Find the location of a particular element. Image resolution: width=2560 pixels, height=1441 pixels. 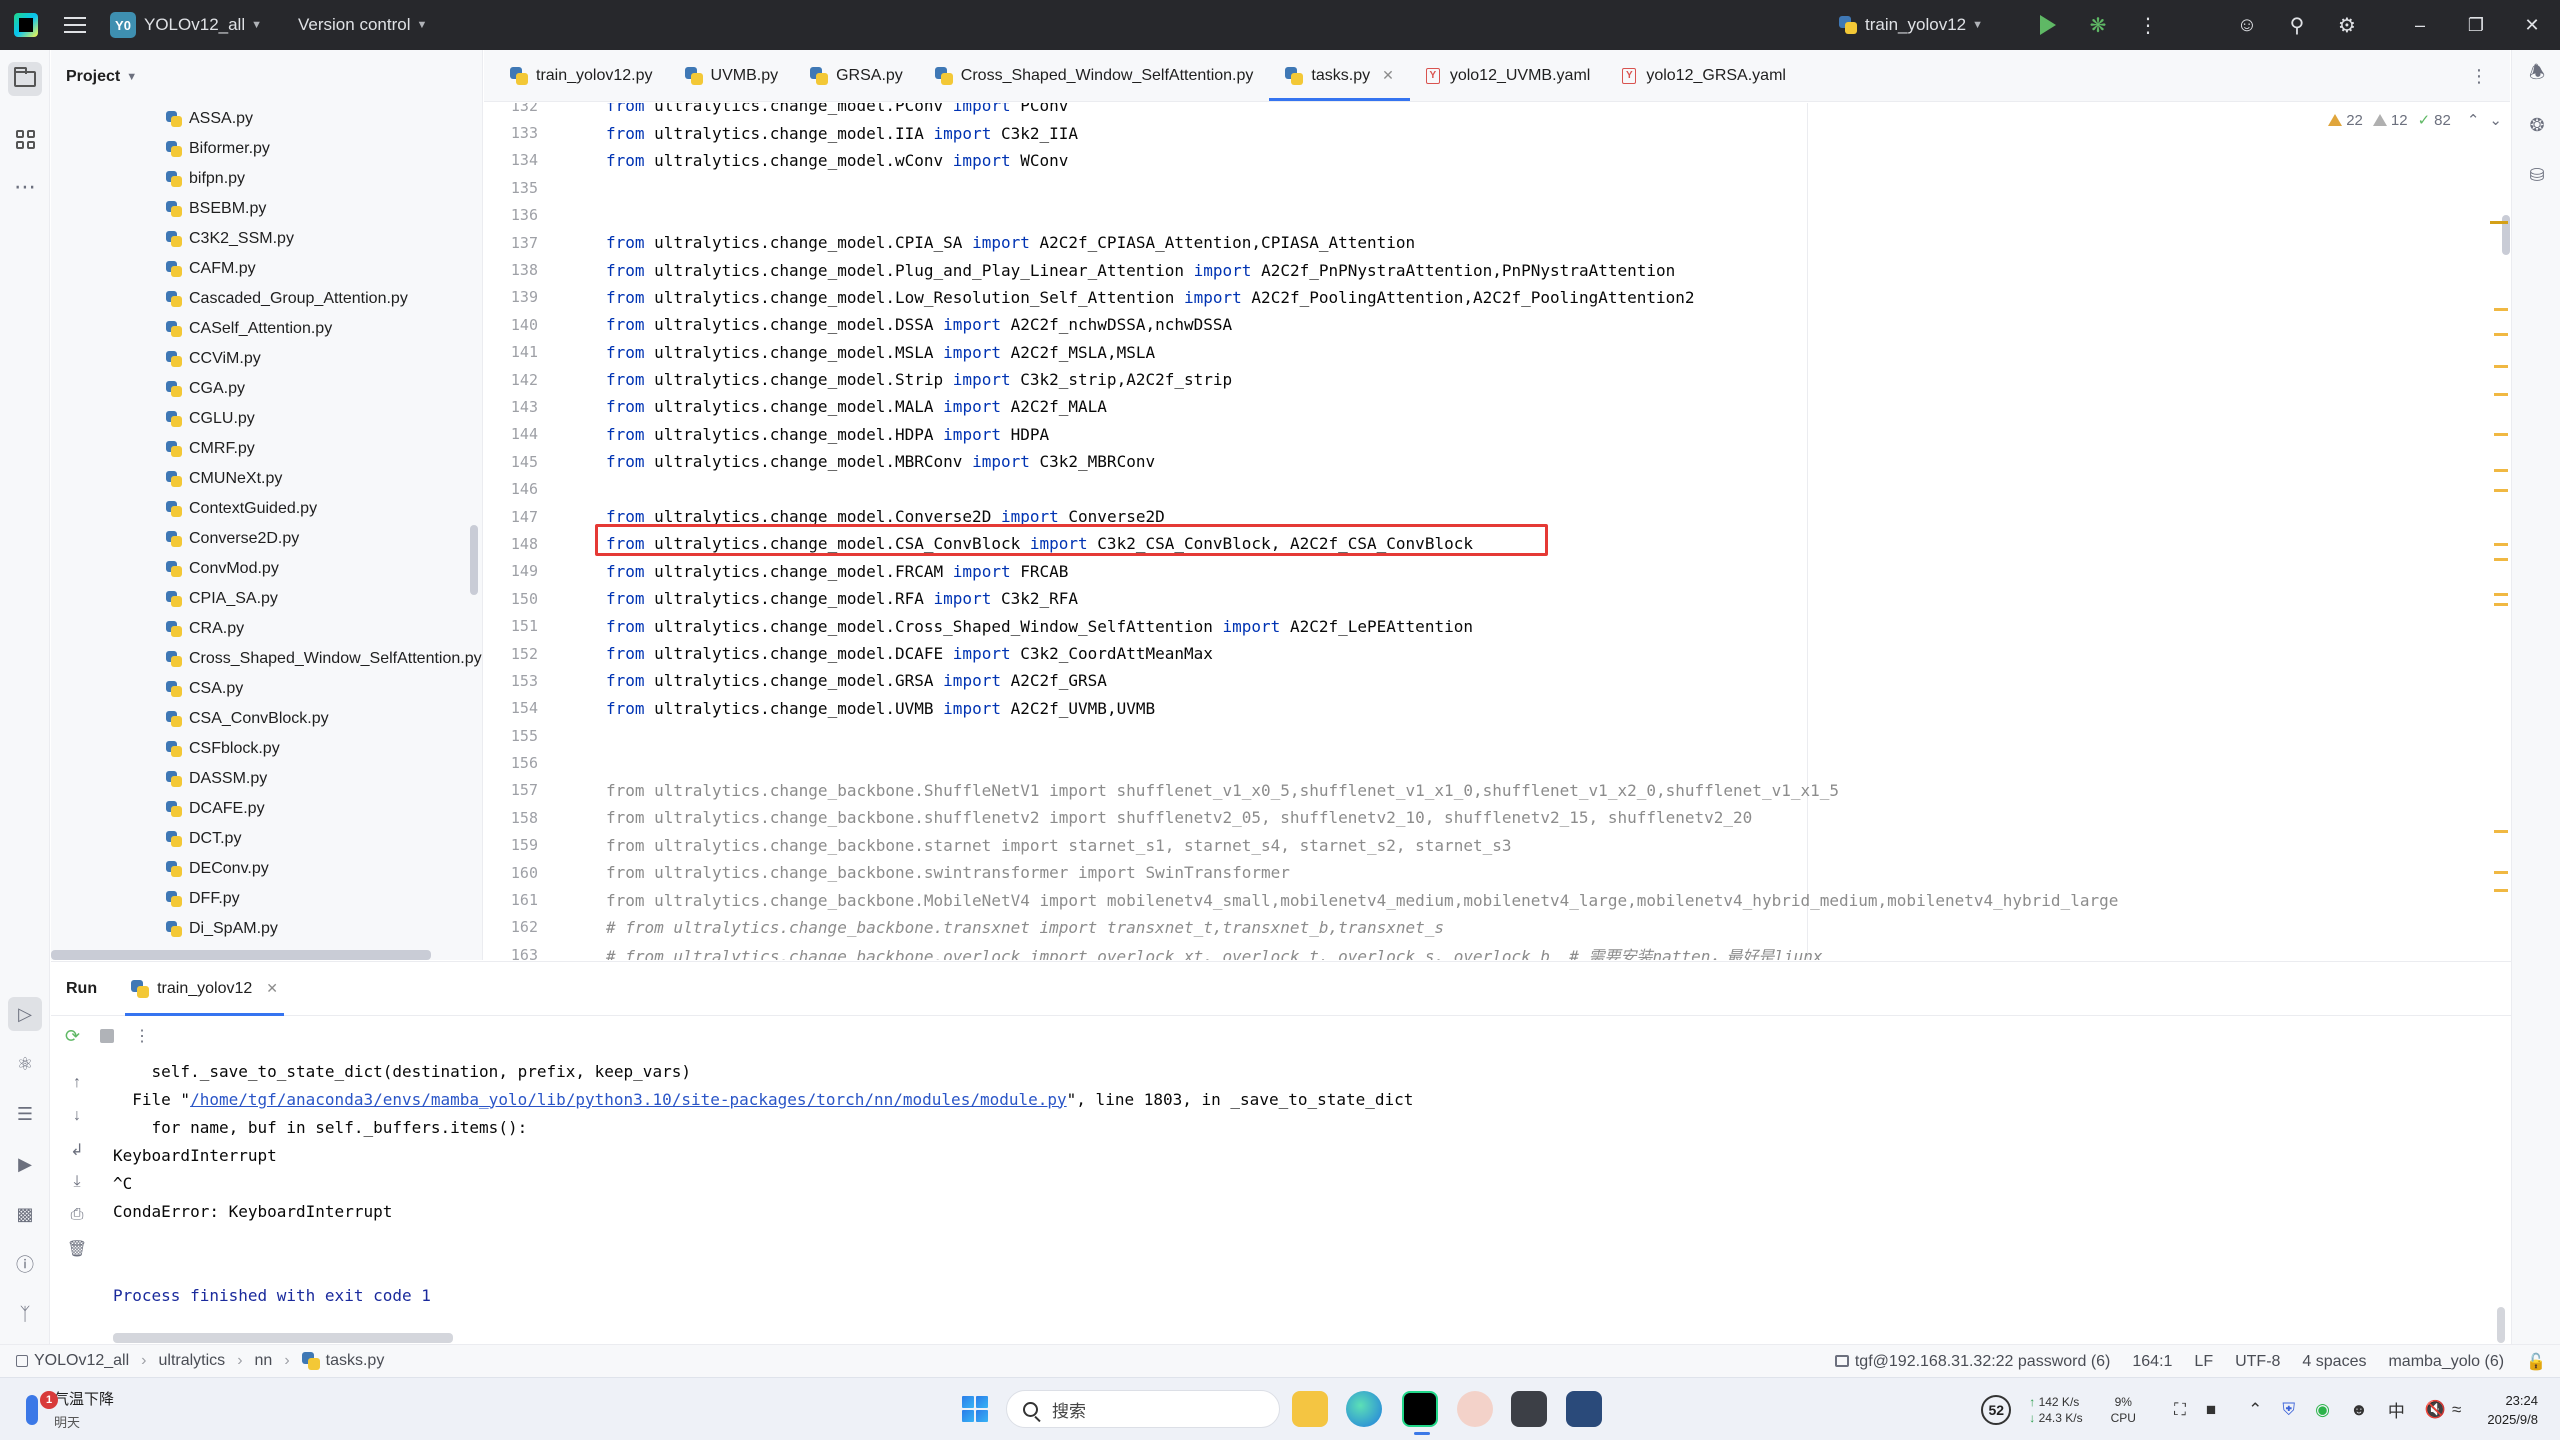

tree-file-item: DASSM.py is located at coordinates (266, 779).